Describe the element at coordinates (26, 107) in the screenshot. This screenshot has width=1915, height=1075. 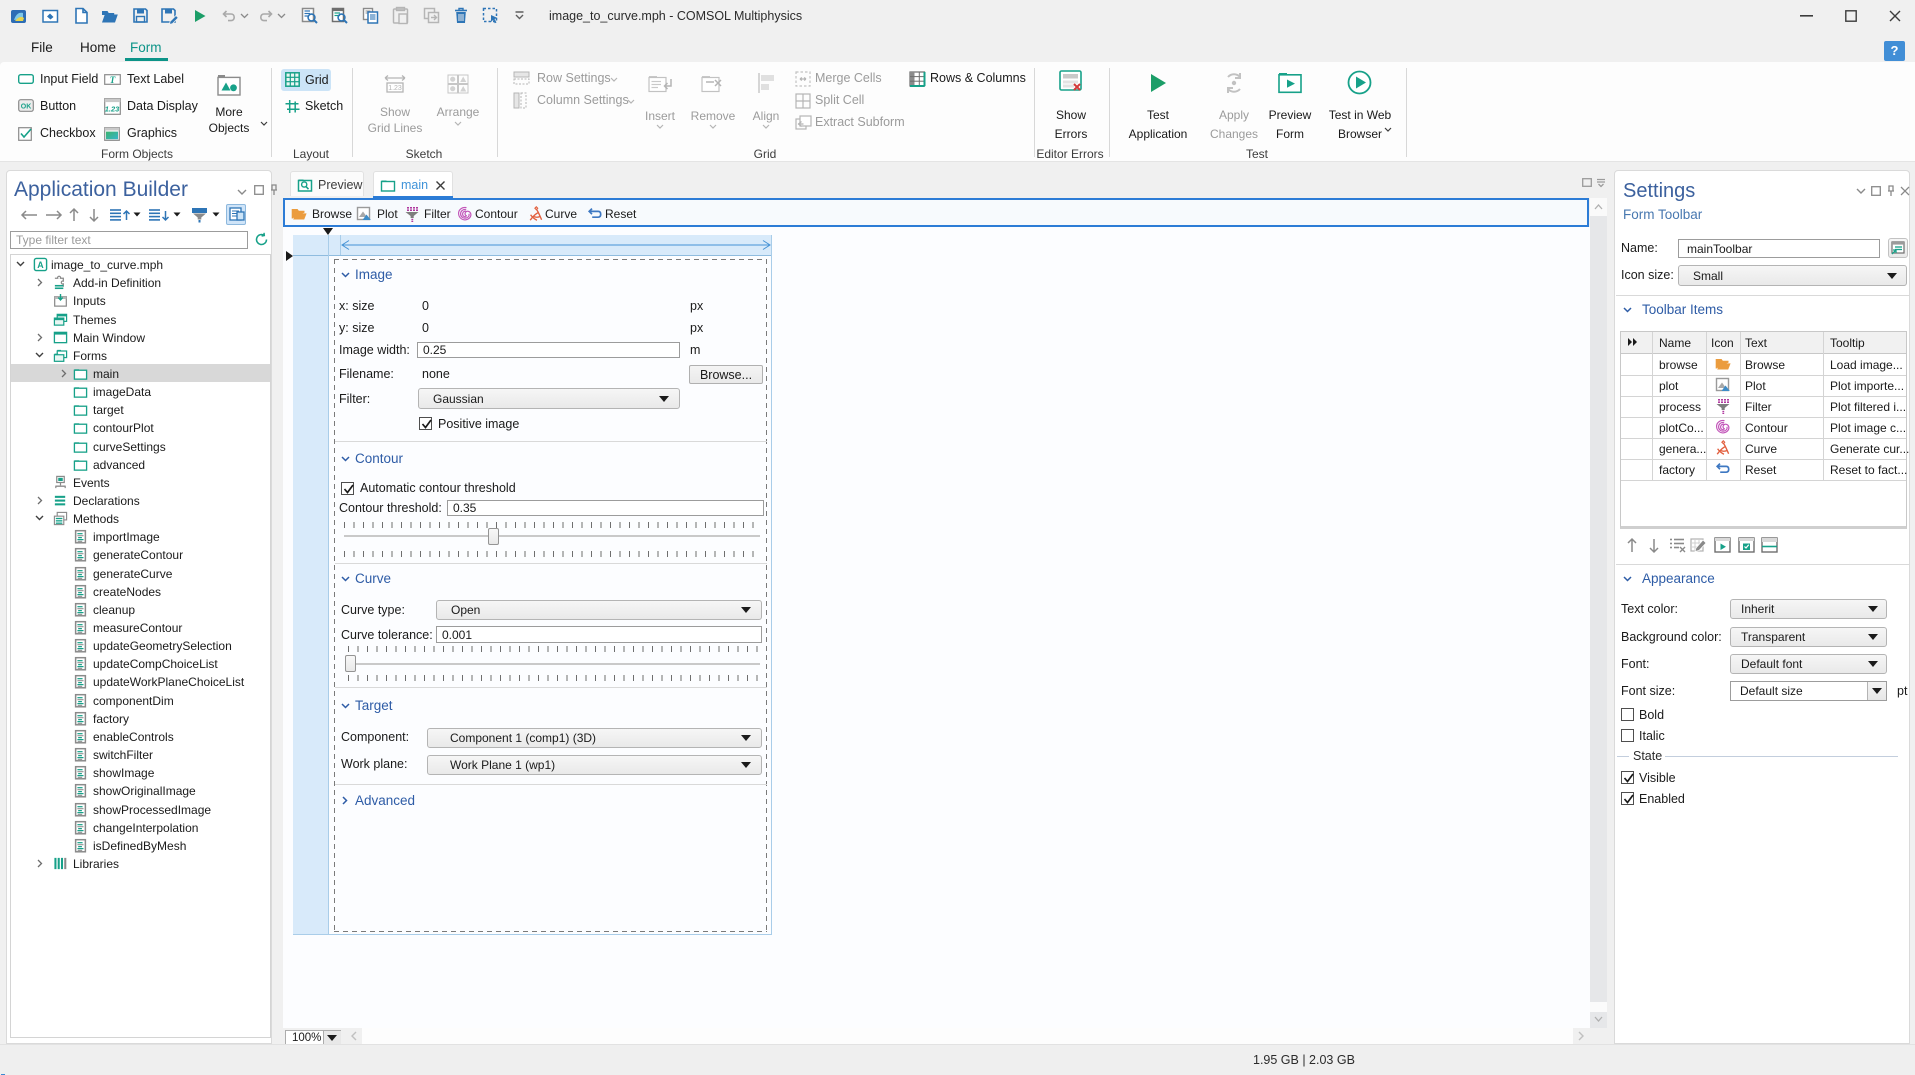
I see `svg-text: OK` at that location.